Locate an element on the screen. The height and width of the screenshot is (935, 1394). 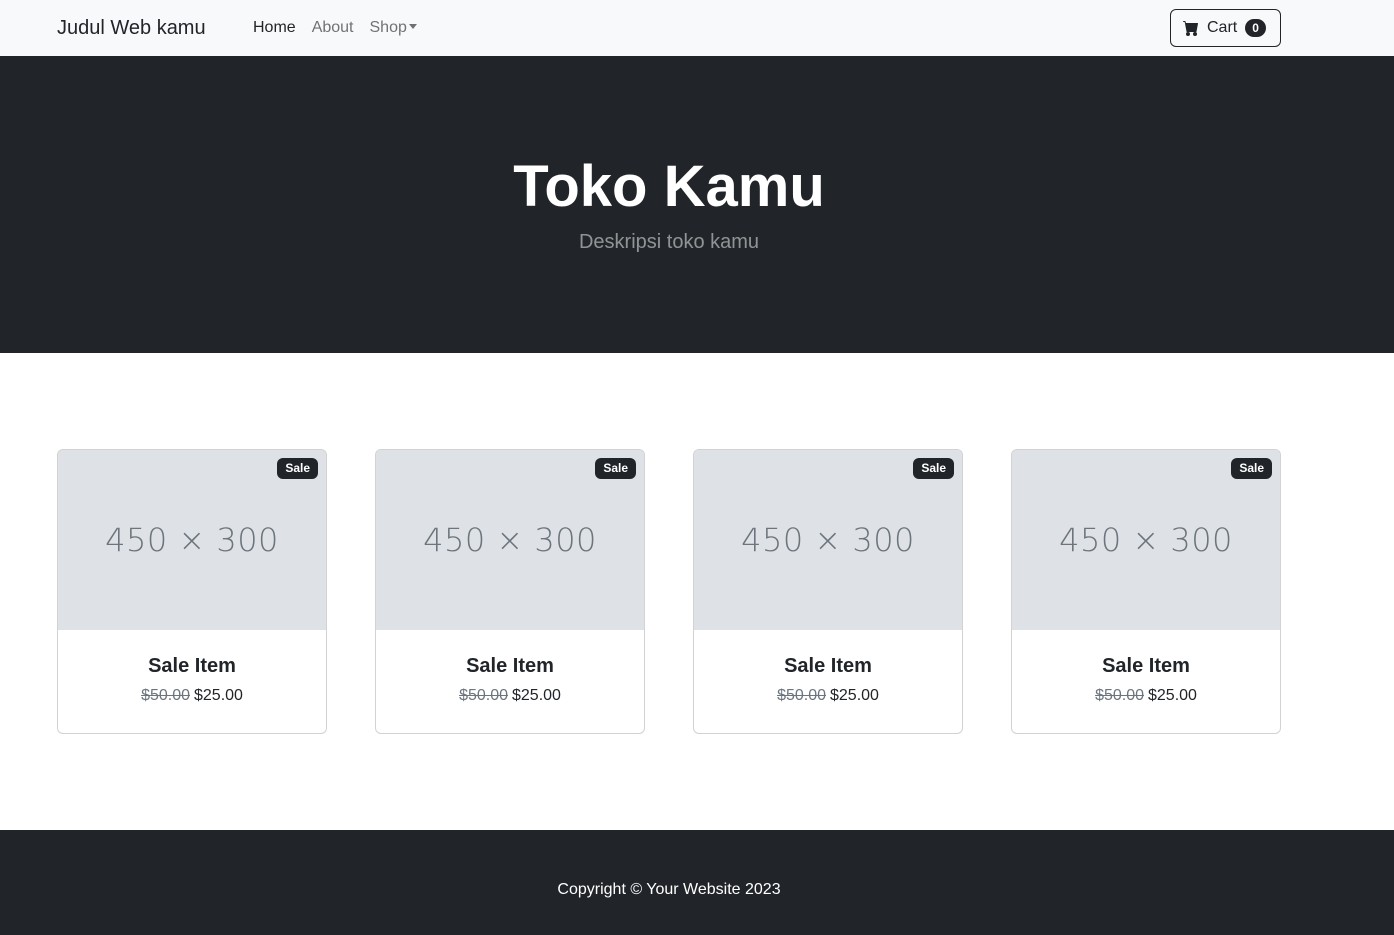
nav-link-home: Home is located at coordinates (274, 28).